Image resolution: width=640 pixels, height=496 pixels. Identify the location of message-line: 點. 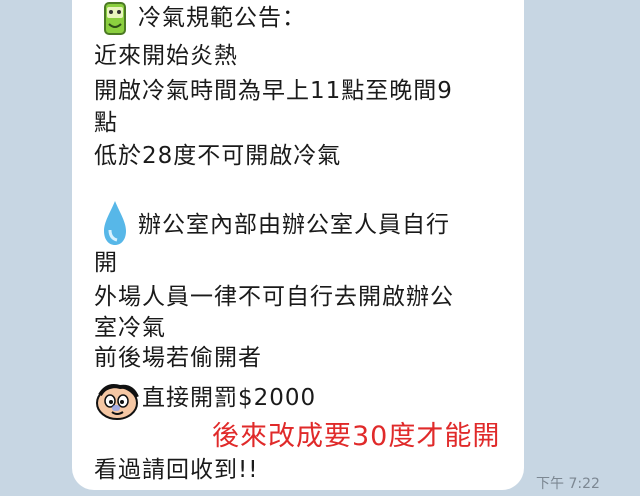
(106, 123).